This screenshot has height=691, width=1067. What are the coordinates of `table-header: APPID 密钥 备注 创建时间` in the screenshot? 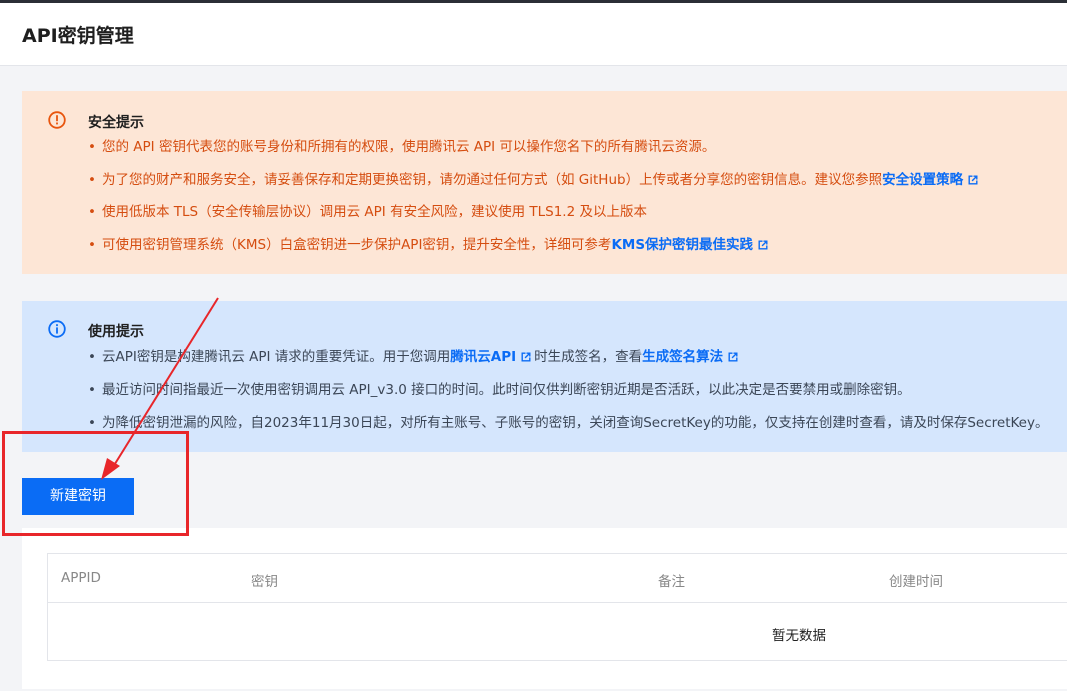 It's located at (557, 578).